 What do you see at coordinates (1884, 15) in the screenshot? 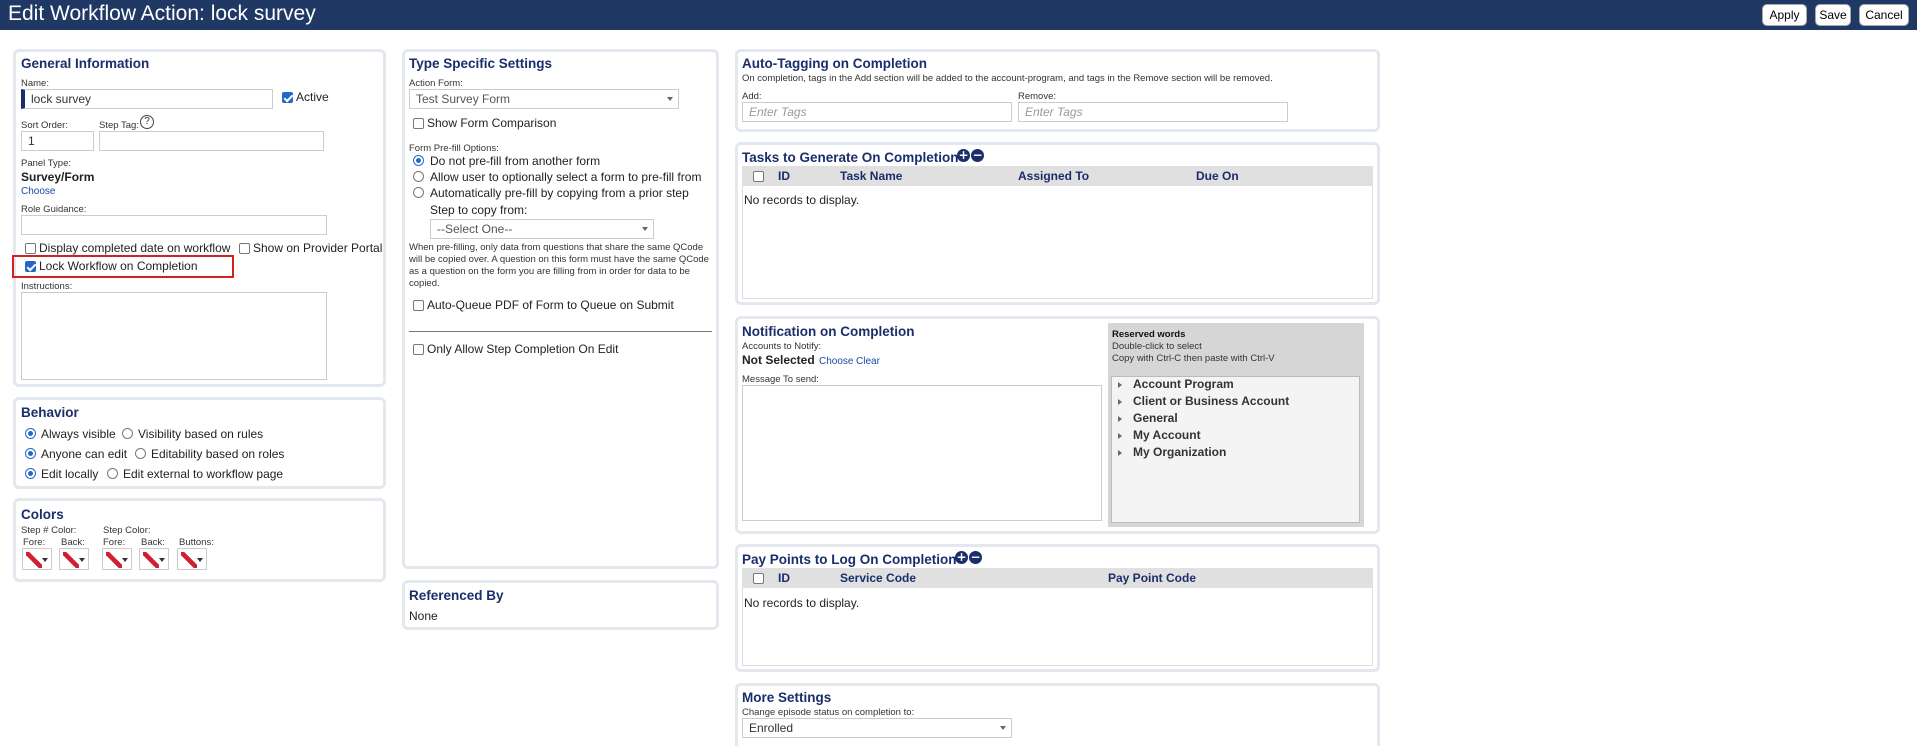
I see `cancel-button: Cancel` at bounding box center [1884, 15].